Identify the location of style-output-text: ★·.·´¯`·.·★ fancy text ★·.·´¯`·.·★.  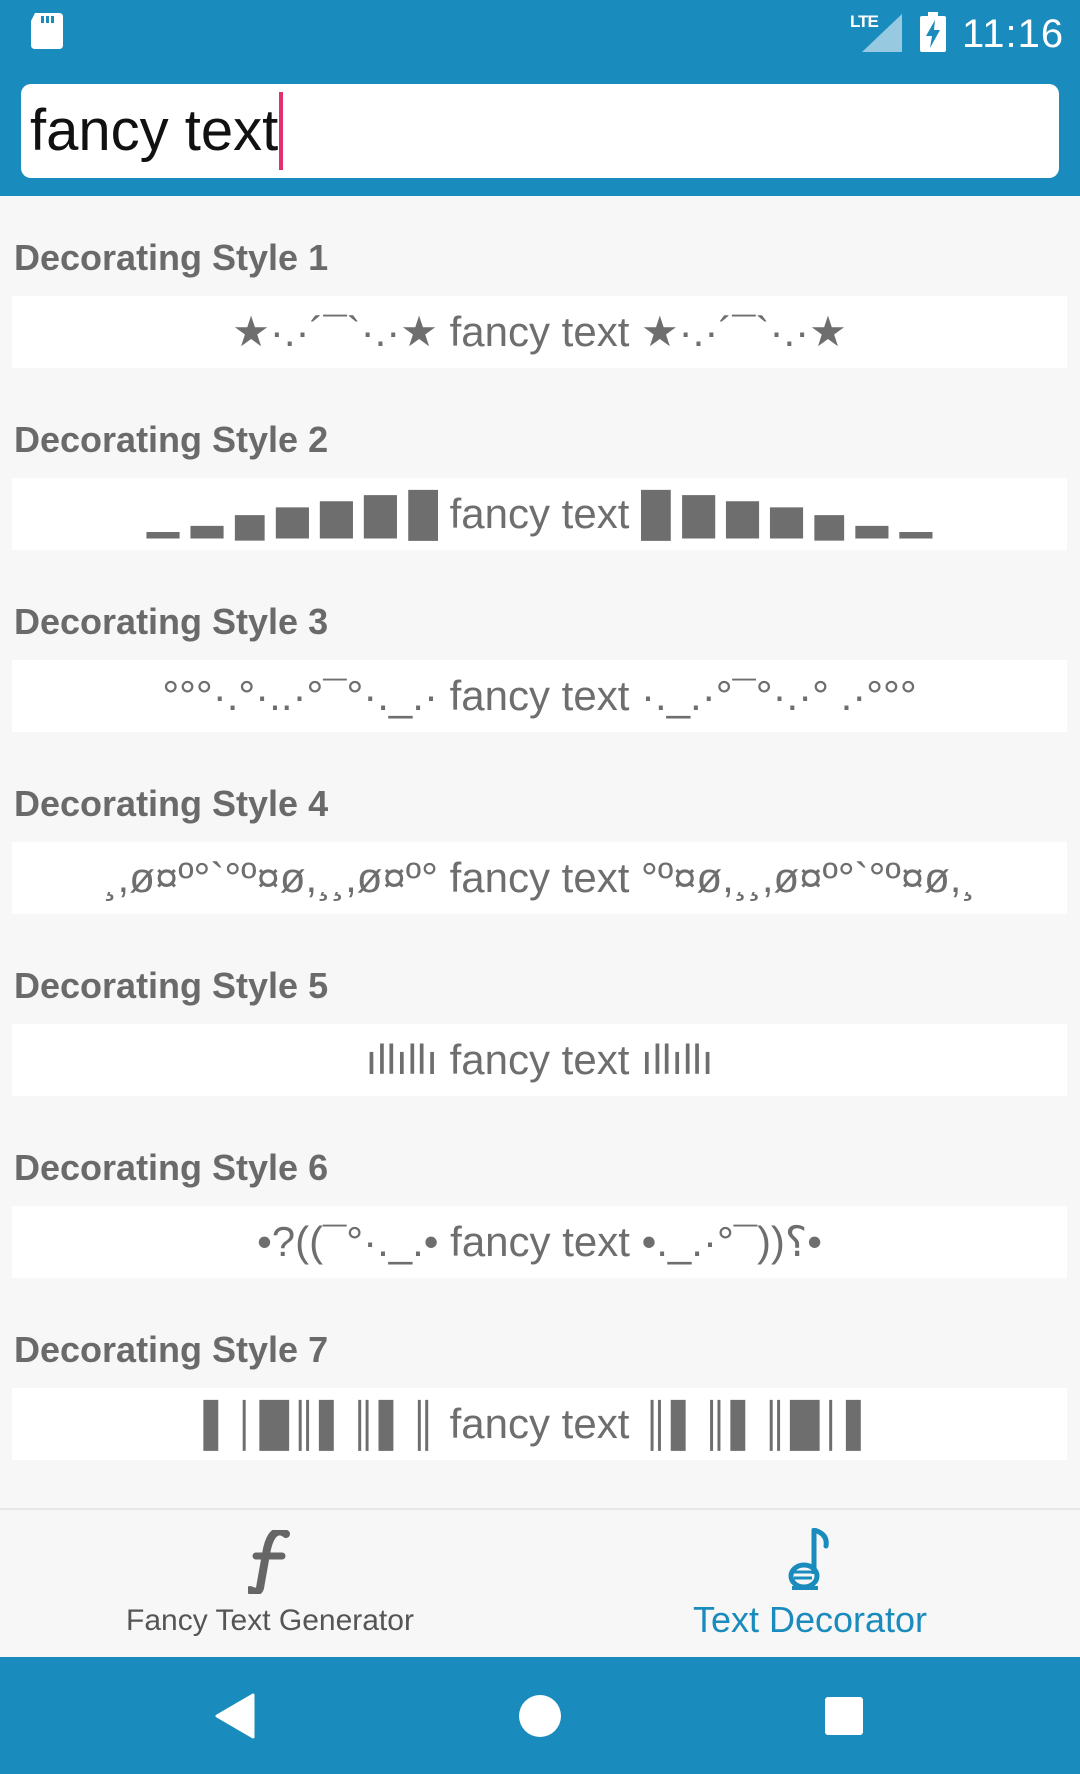
(539, 331).